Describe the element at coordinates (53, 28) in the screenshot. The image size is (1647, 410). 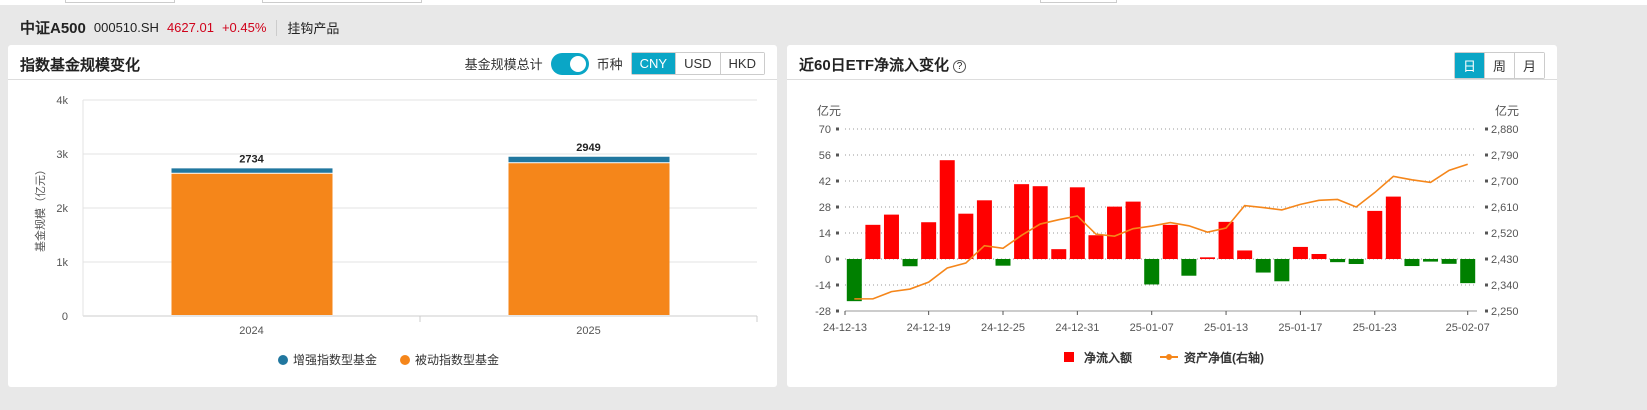
I see `index-name: 中证A500` at that location.